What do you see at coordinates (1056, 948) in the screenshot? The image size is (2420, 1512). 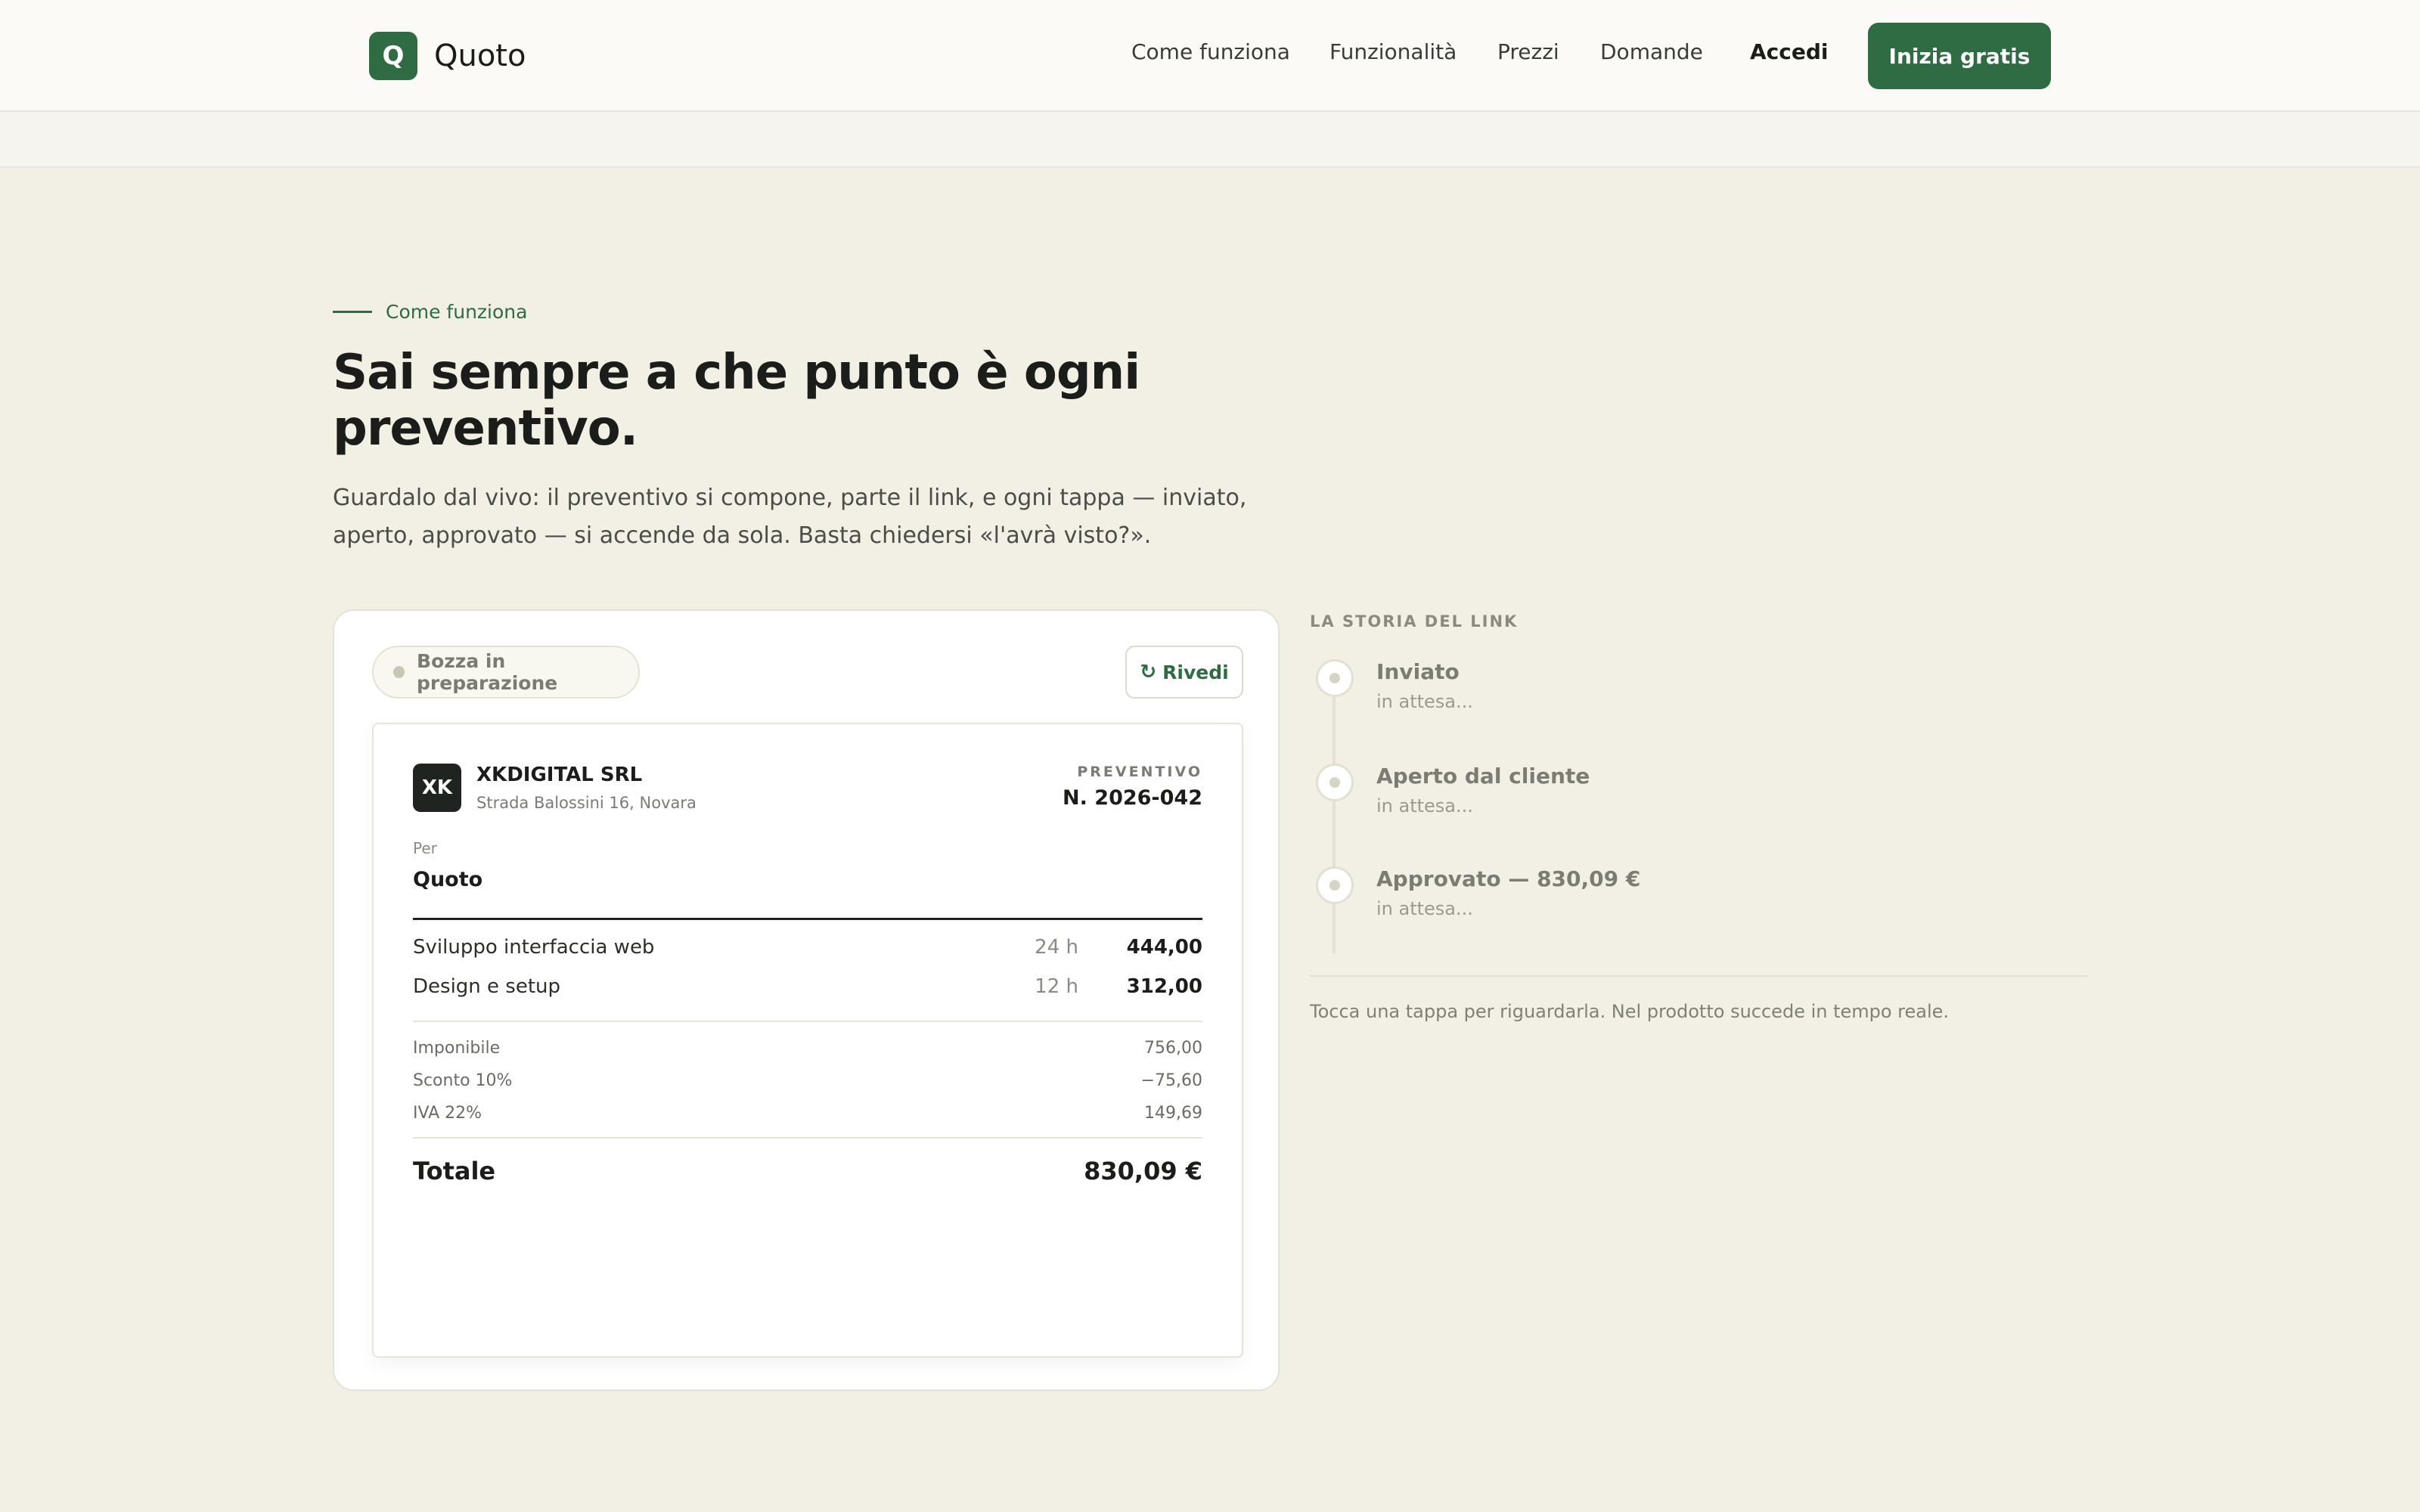 I see `line-item-quantity: 24 h` at bounding box center [1056, 948].